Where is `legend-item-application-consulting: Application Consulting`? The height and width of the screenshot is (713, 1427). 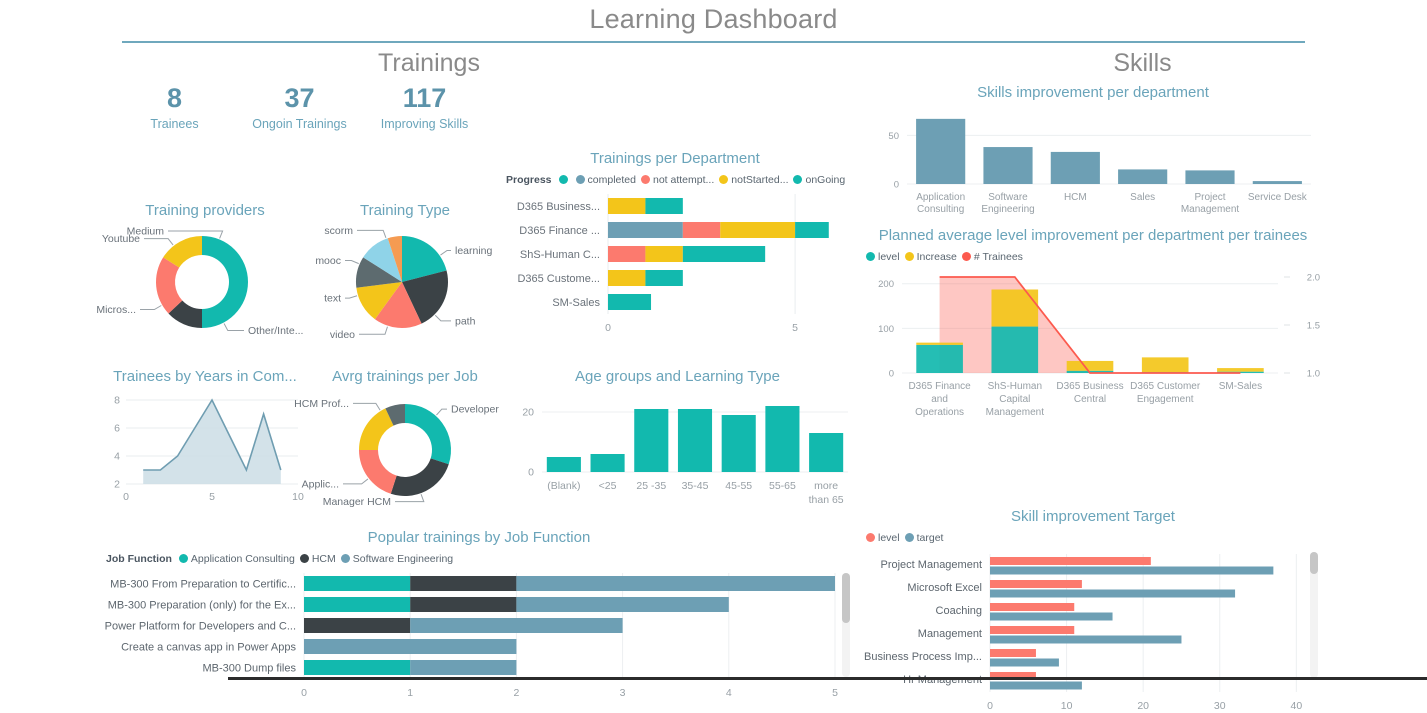
legend-item-application-consulting: Application Consulting is located at coordinates (236, 559).